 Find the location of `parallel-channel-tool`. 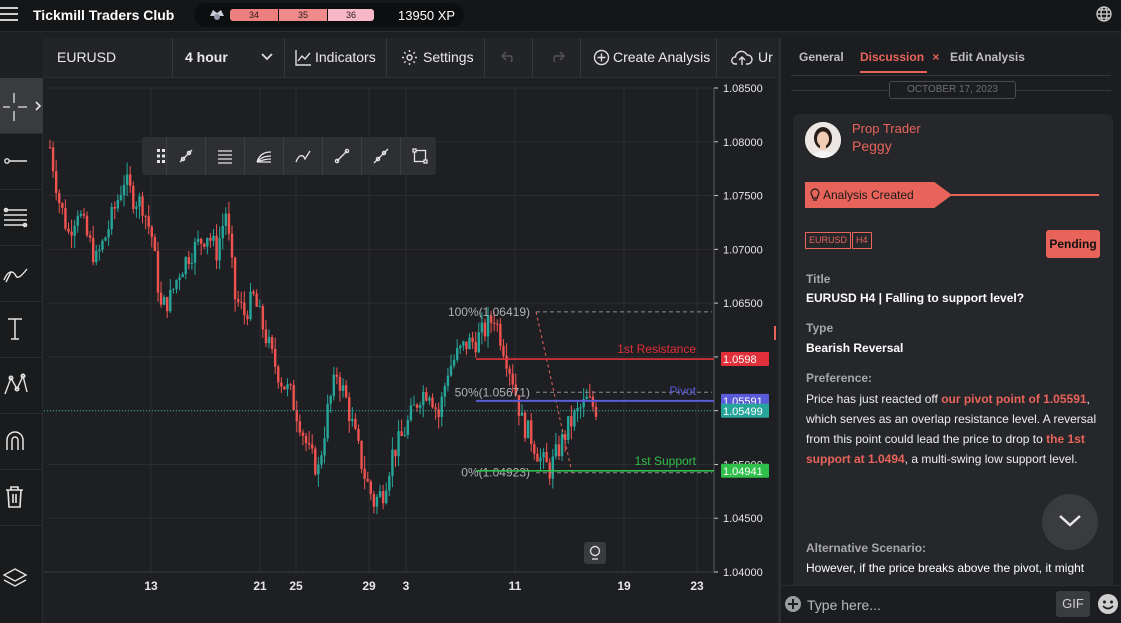

parallel-channel-tool is located at coordinates (224, 156).